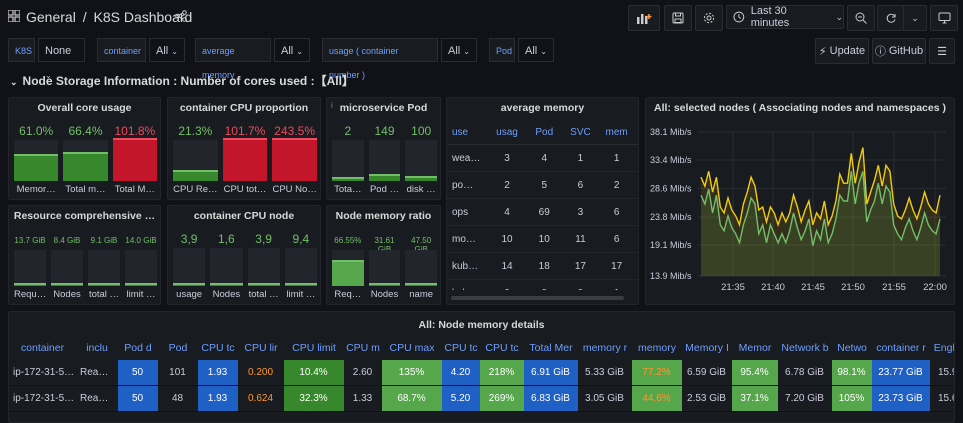  I want to click on table-cell: 0.200, so click(261, 373).